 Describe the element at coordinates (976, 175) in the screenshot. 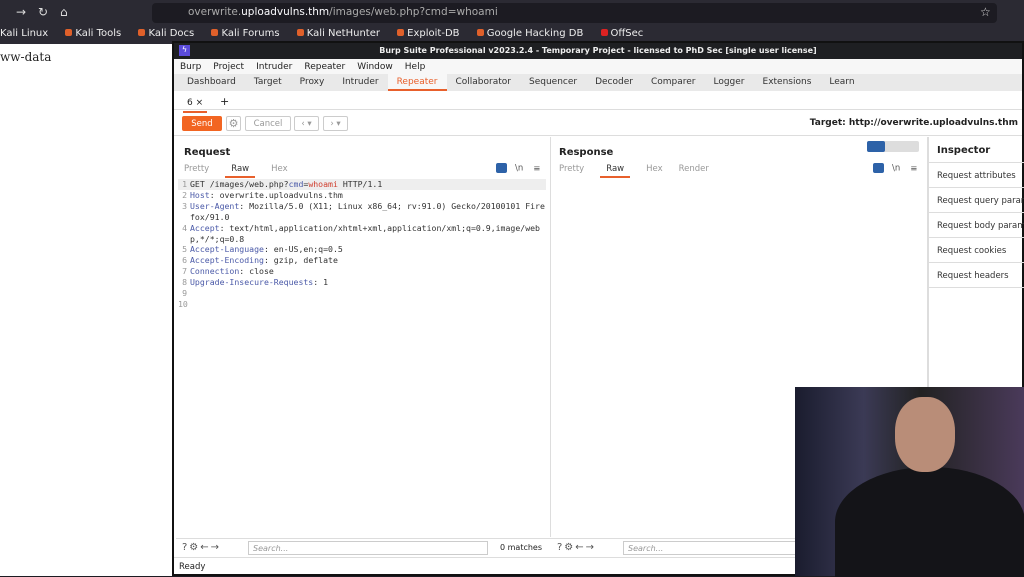

I see `inspector-request-attributes: Request attributes` at that location.